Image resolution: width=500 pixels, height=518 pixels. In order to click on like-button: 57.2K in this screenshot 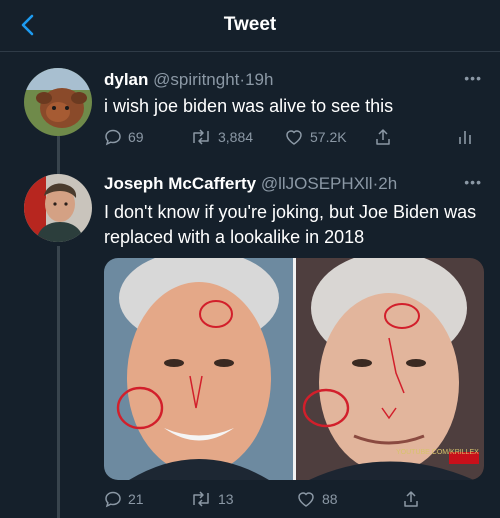, I will do `click(315, 137)`.